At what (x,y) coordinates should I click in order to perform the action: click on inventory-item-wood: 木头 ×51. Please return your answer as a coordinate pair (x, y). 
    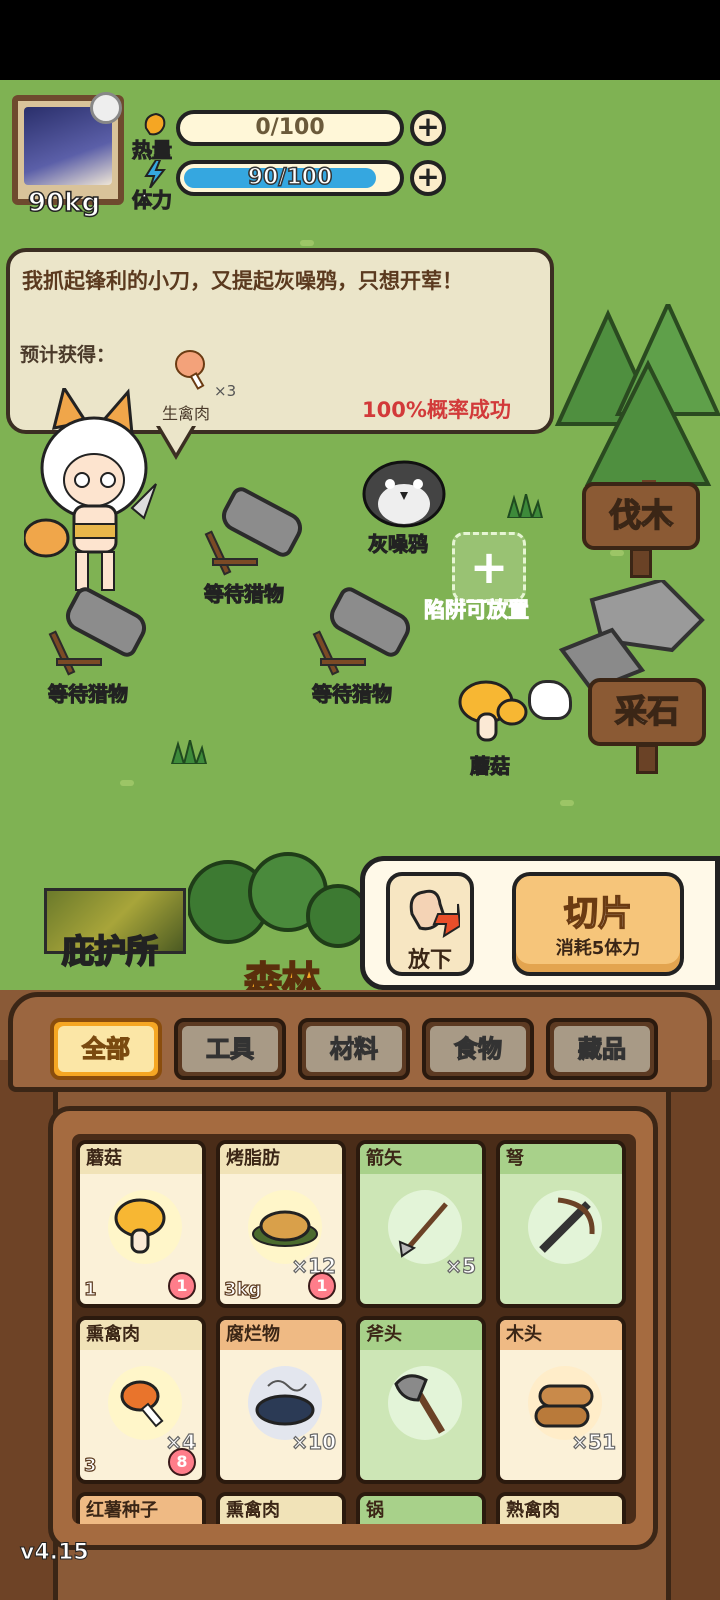
    Looking at the image, I should click on (561, 1400).